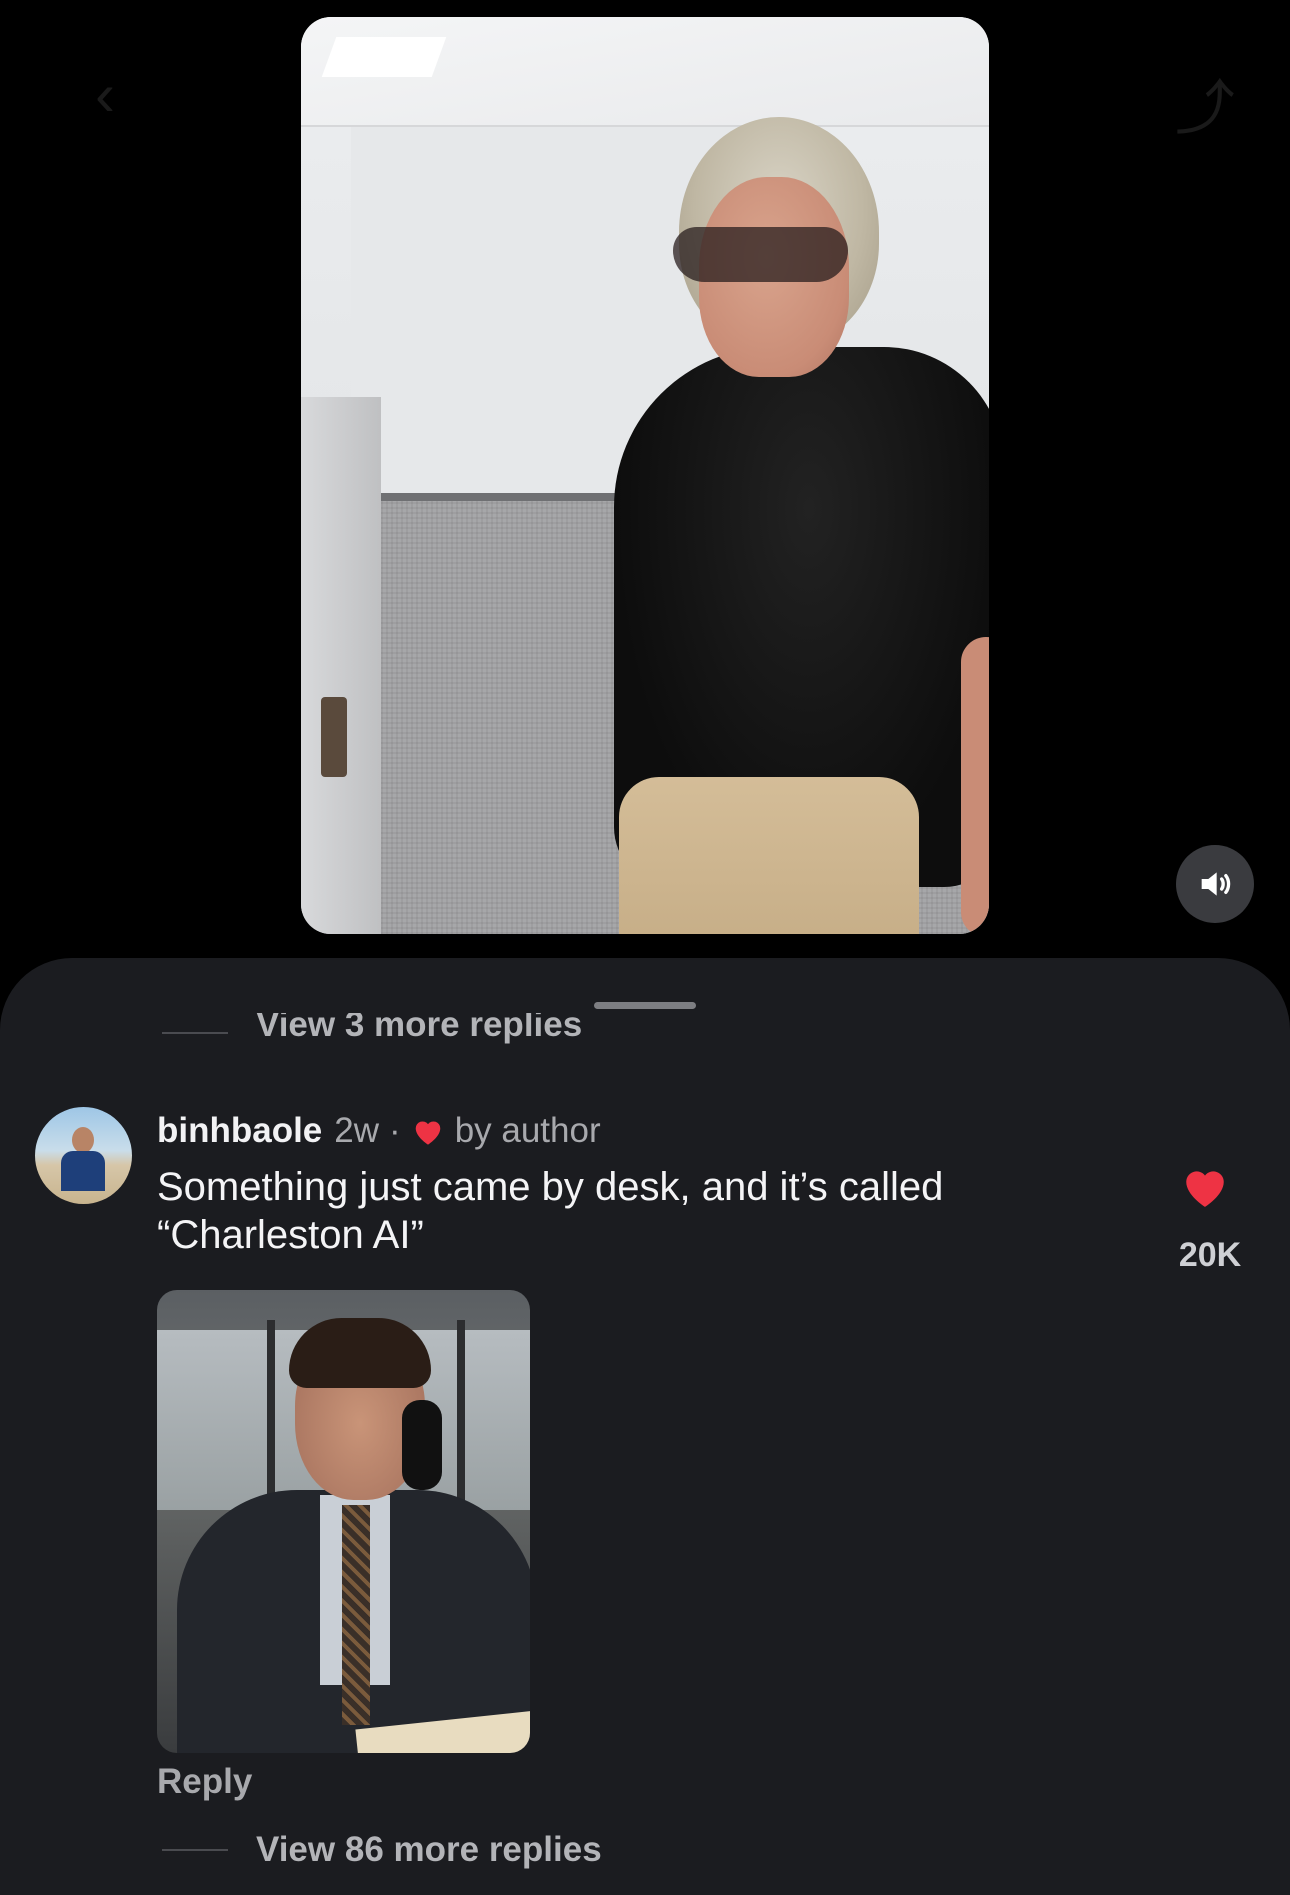  What do you see at coordinates (645, 72) in the screenshot?
I see `video-scene-ceiling` at bounding box center [645, 72].